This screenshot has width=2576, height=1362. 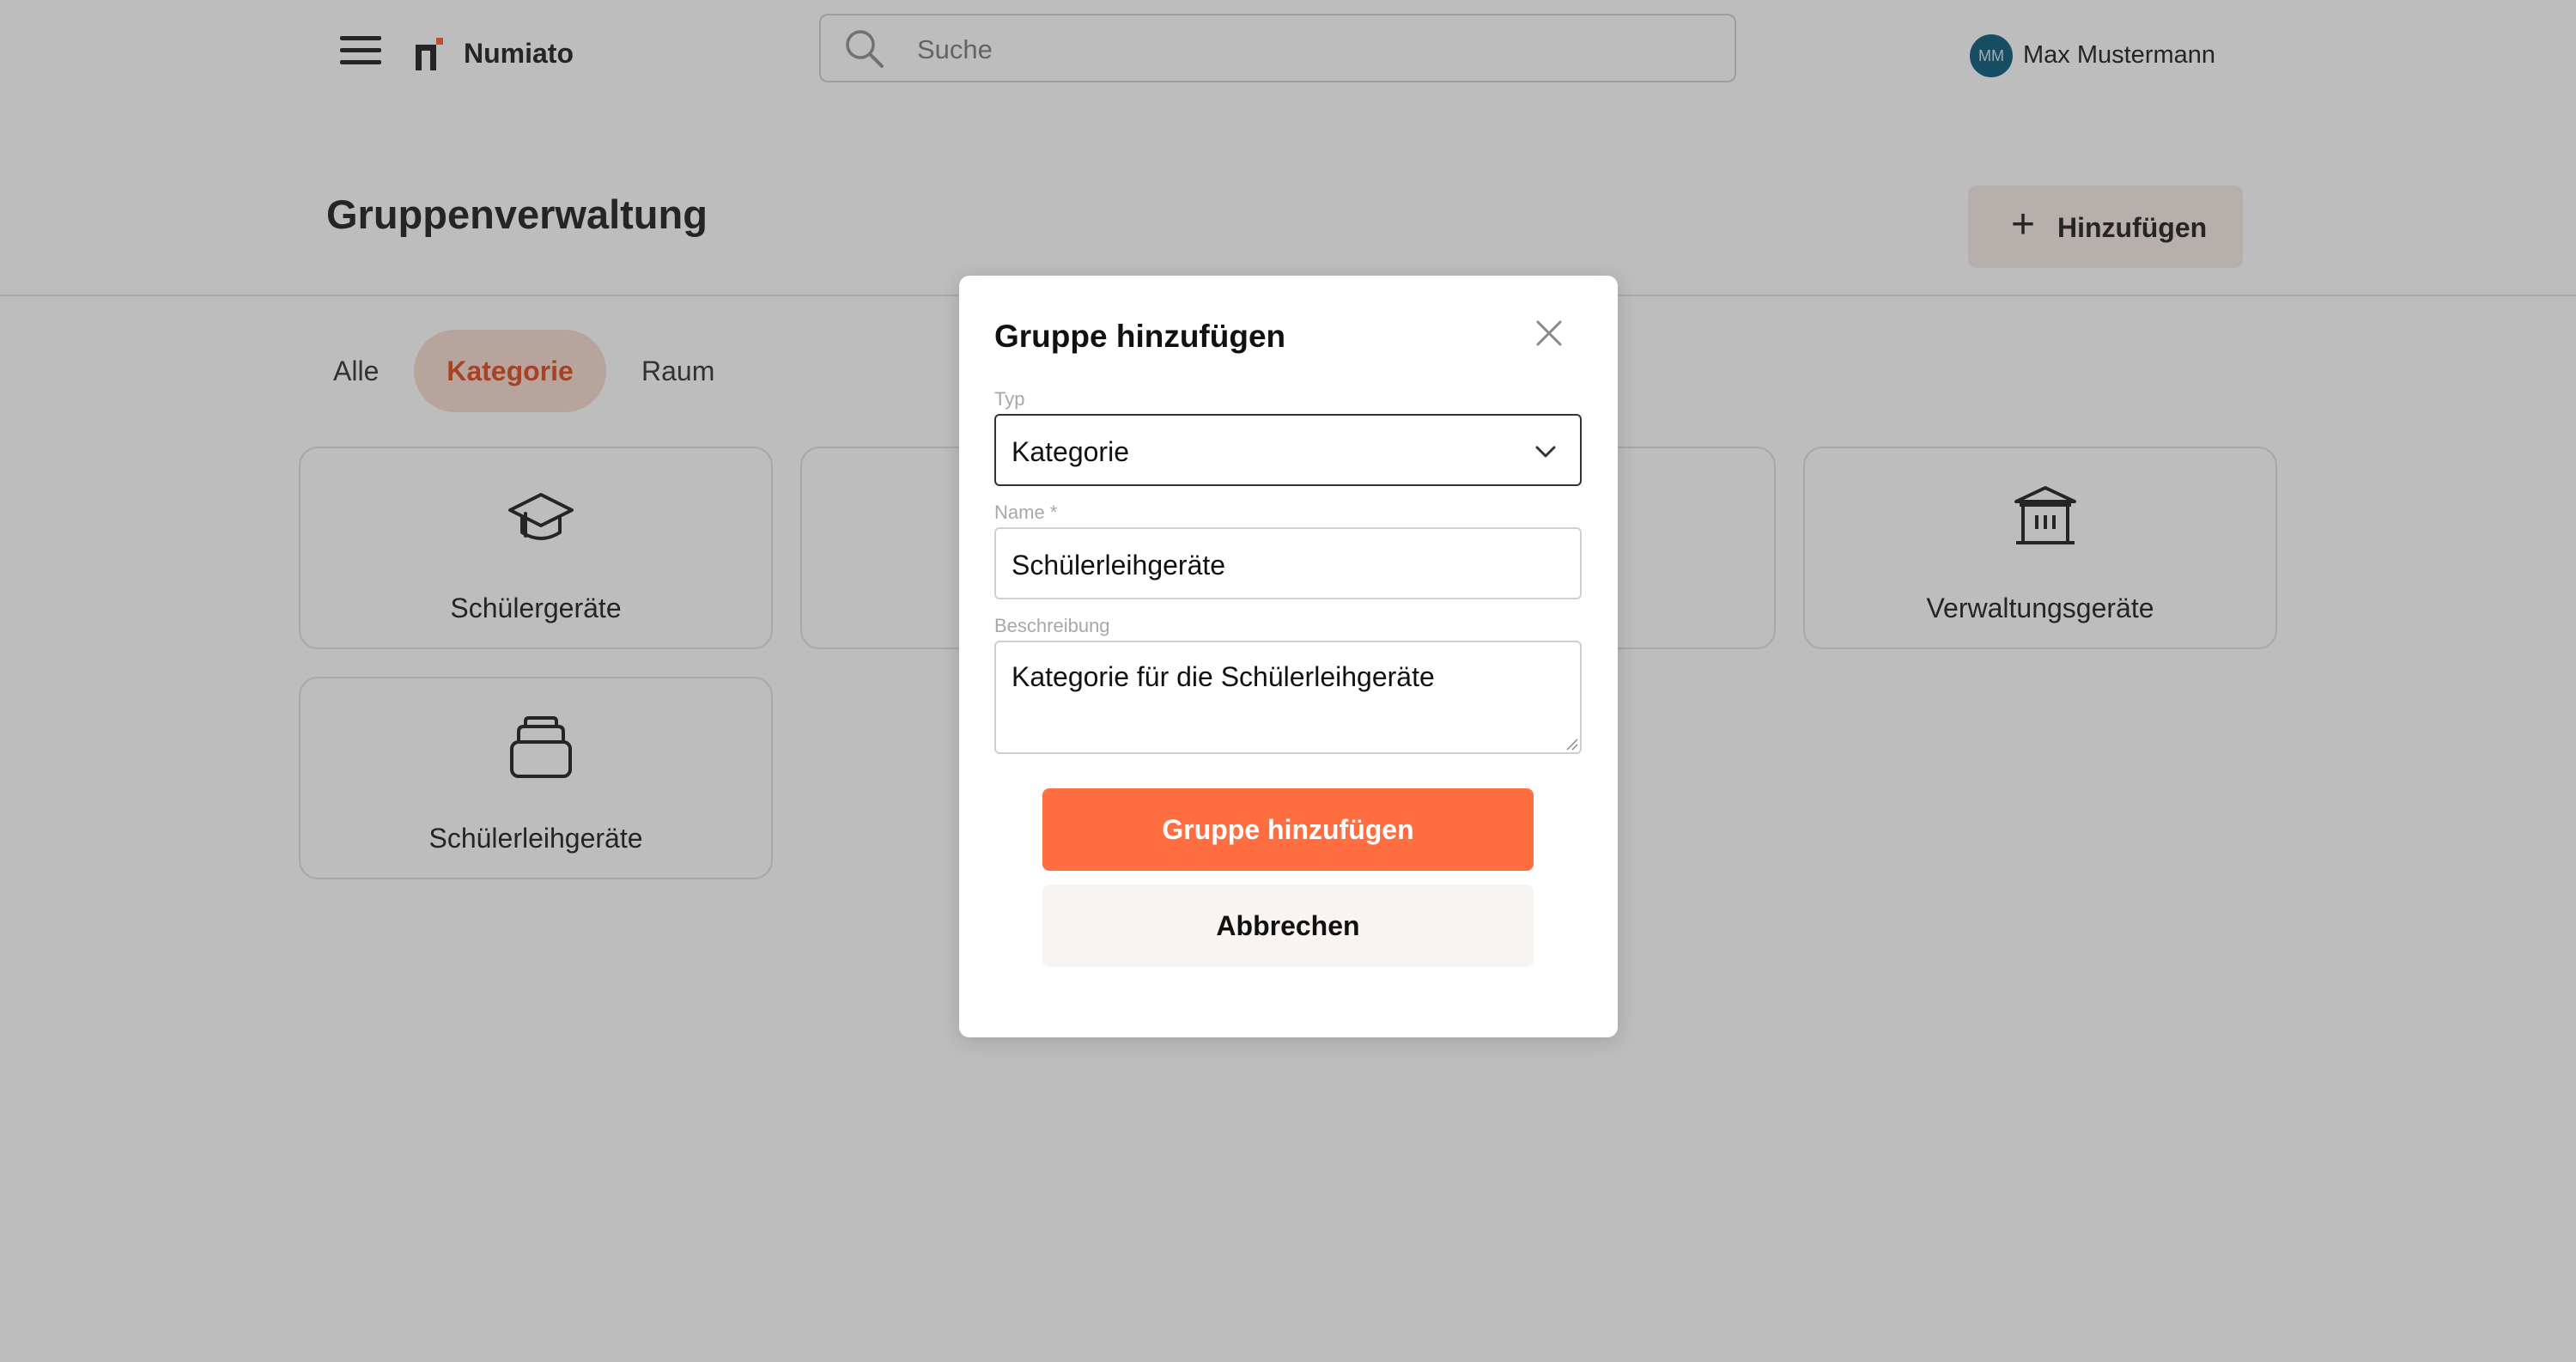 What do you see at coordinates (1288, 926) in the screenshot?
I see `cancel-button: Abbrechen` at bounding box center [1288, 926].